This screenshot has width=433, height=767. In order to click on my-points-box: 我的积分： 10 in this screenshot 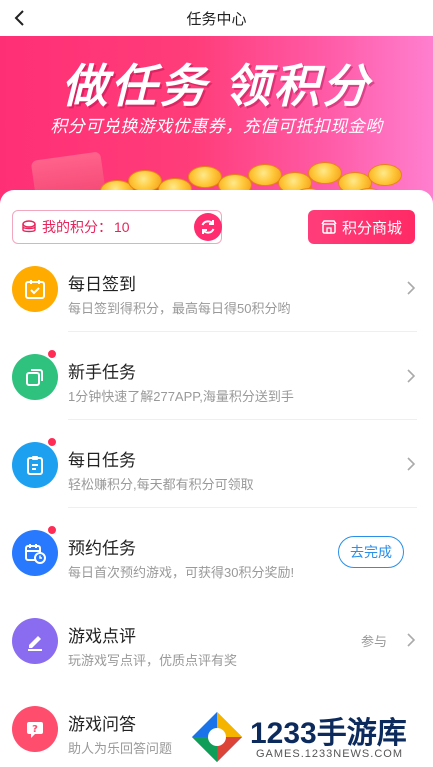, I will do `click(117, 227)`.